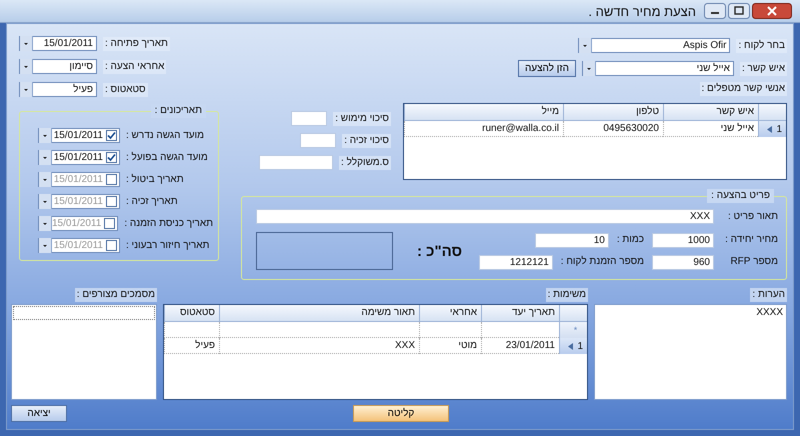 The height and width of the screenshot is (436, 800). What do you see at coordinates (576, 330) in the screenshot?
I see `new-row-marker: *` at bounding box center [576, 330].